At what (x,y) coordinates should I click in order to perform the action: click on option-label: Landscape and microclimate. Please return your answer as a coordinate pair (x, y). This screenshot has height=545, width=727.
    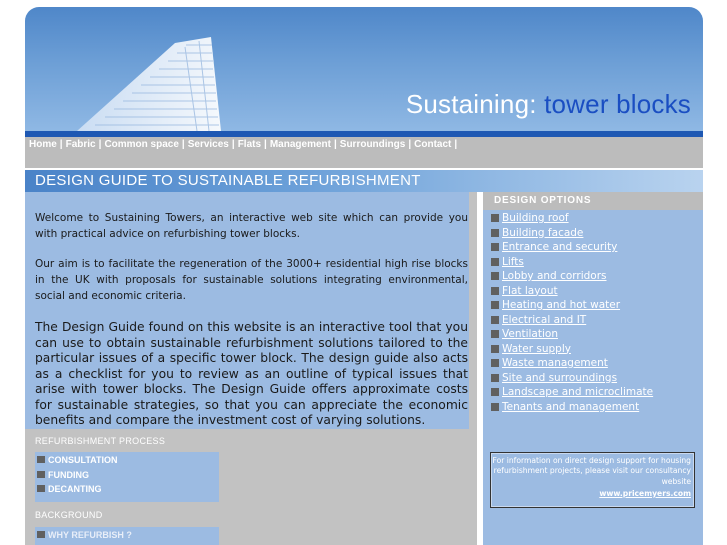
    Looking at the image, I should click on (578, 392).